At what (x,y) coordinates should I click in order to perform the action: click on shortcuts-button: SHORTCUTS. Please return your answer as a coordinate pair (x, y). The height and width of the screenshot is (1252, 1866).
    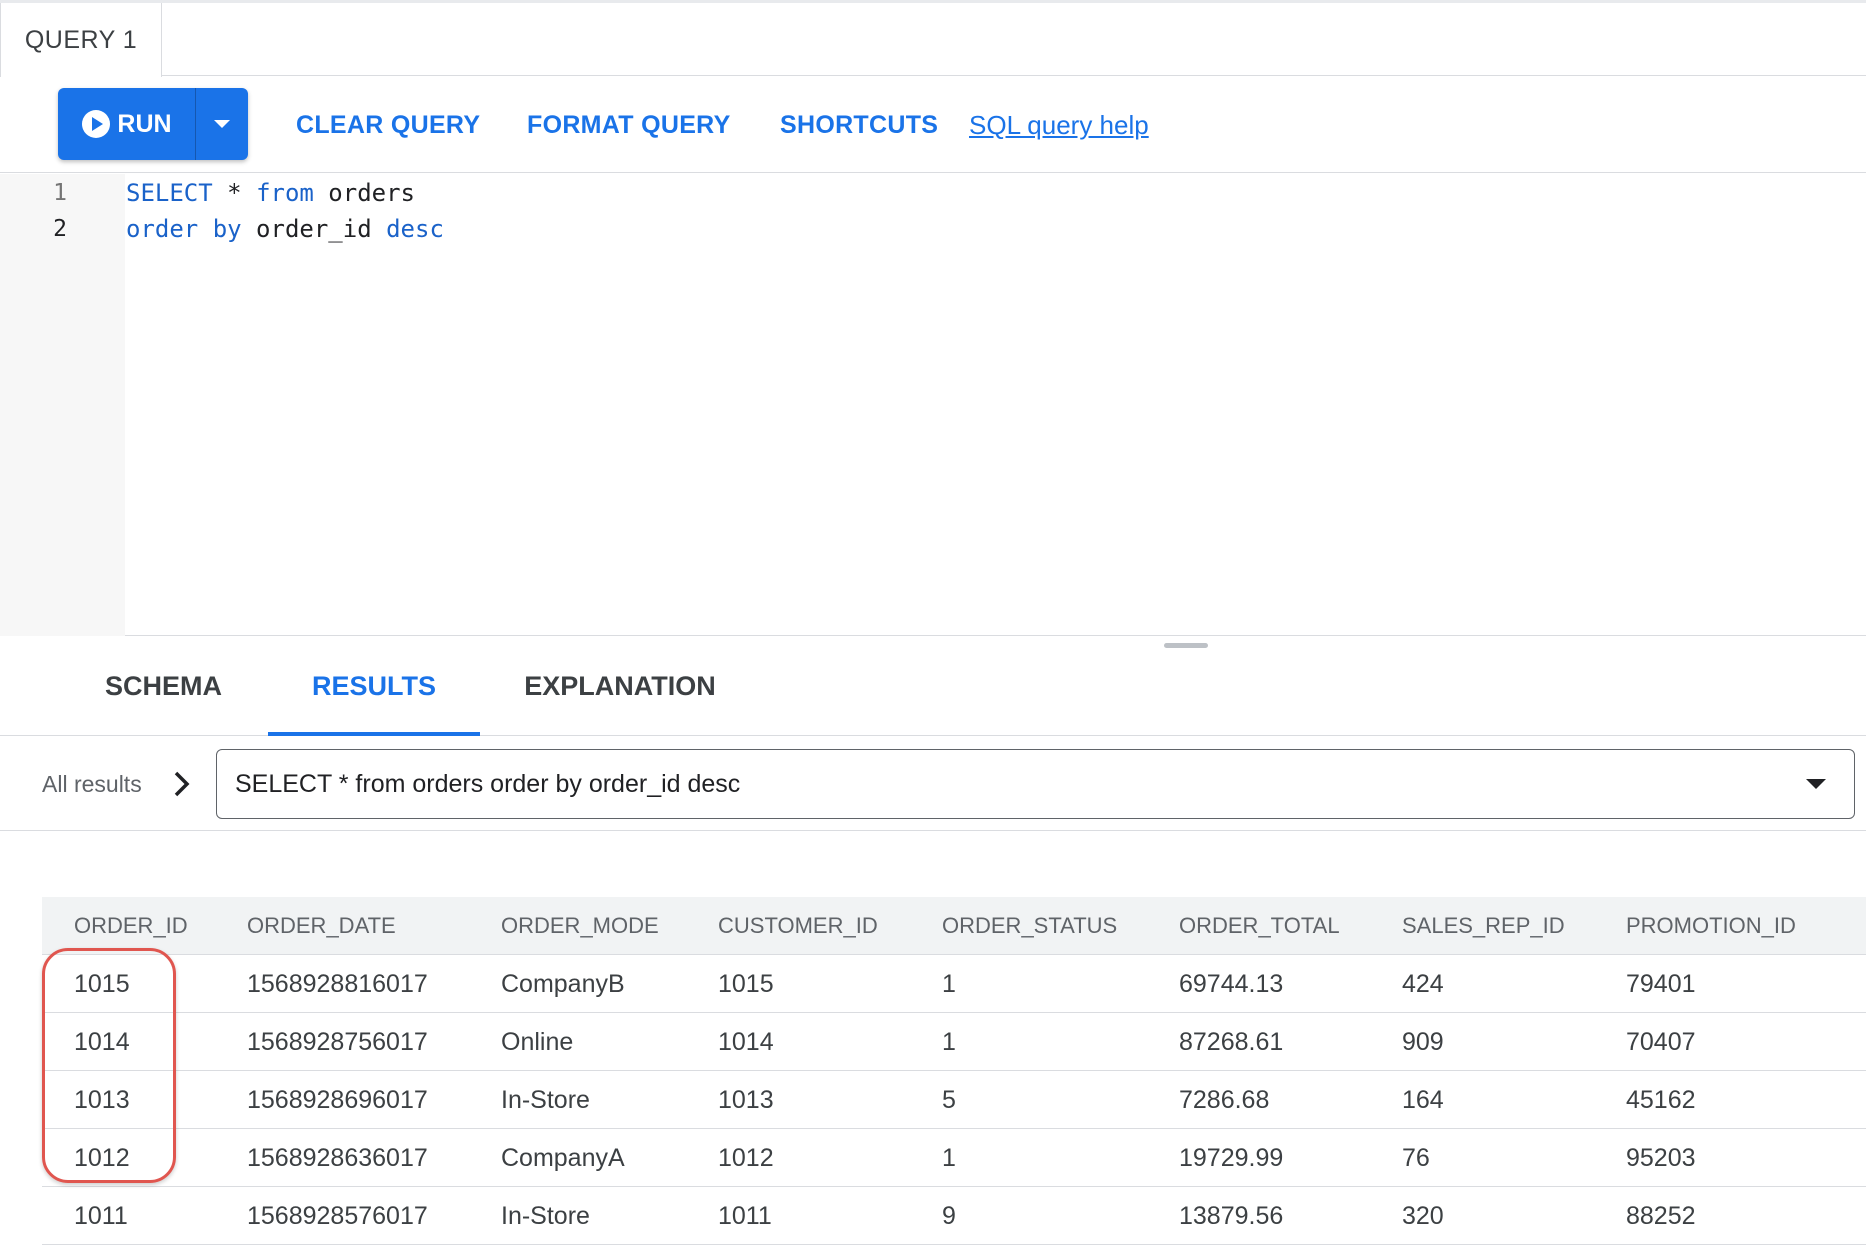
    Looking at the image, I should click on (859, 125).